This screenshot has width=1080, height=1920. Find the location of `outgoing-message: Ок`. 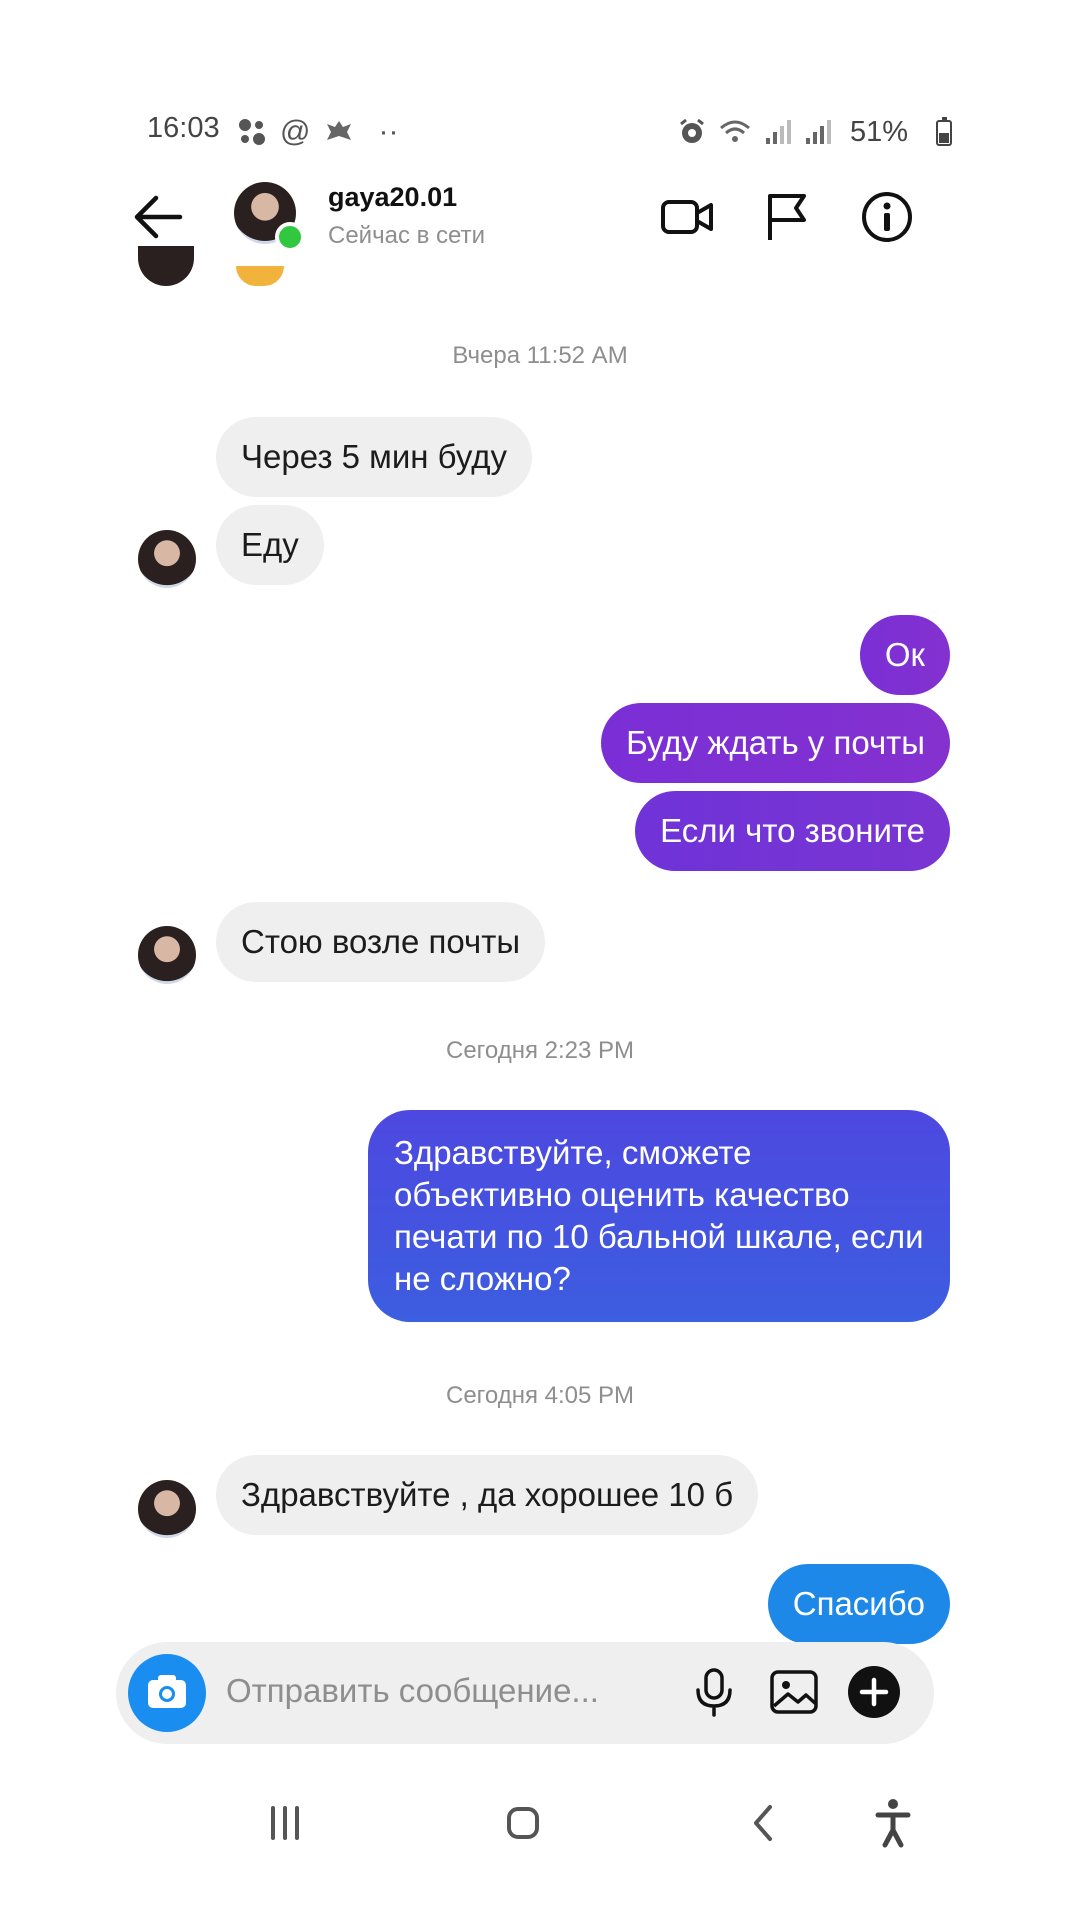

outgoing-message: Ок is located at coordinates (904, 655).